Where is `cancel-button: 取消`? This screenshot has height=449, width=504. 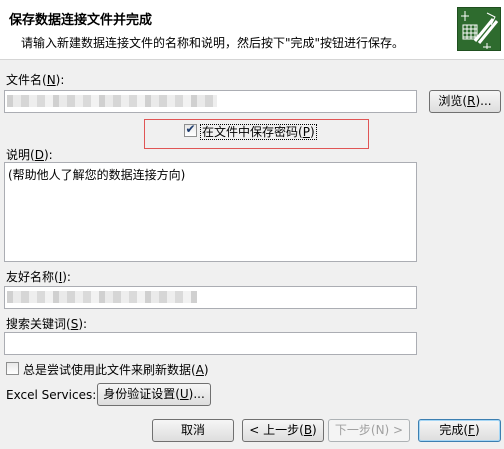 cancel-button: 取消 is located at coordinates (193, 430).